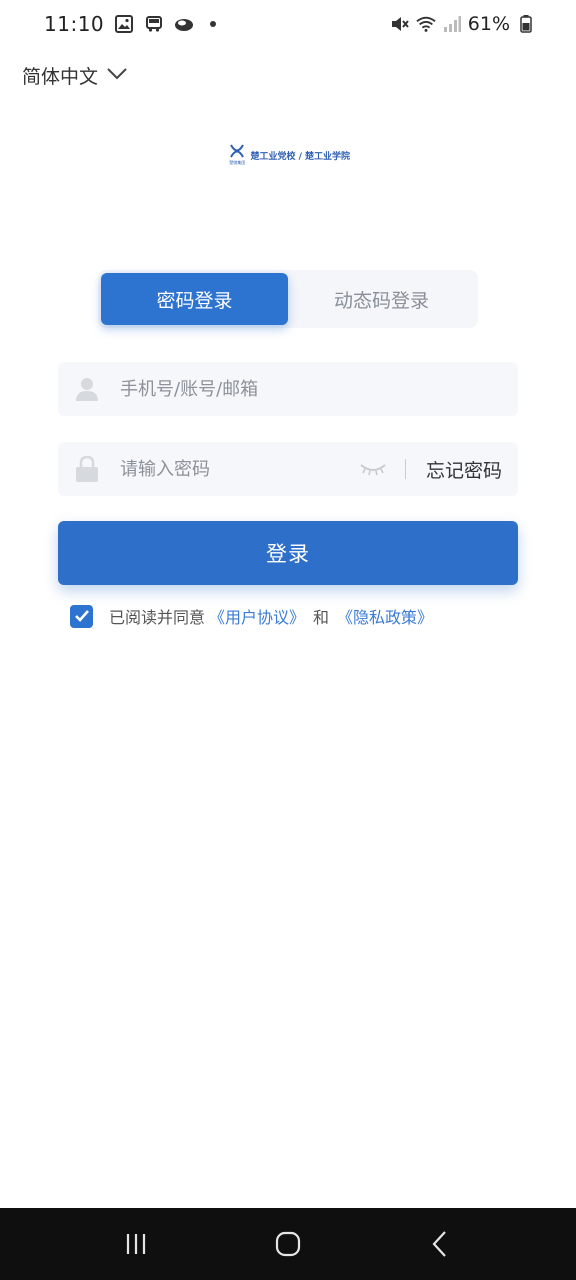 This screenshot has height=1280, width=576. Describe the element at coordinates (321, 617) in the screenshot. I see `agreement-and: 和` at that location.